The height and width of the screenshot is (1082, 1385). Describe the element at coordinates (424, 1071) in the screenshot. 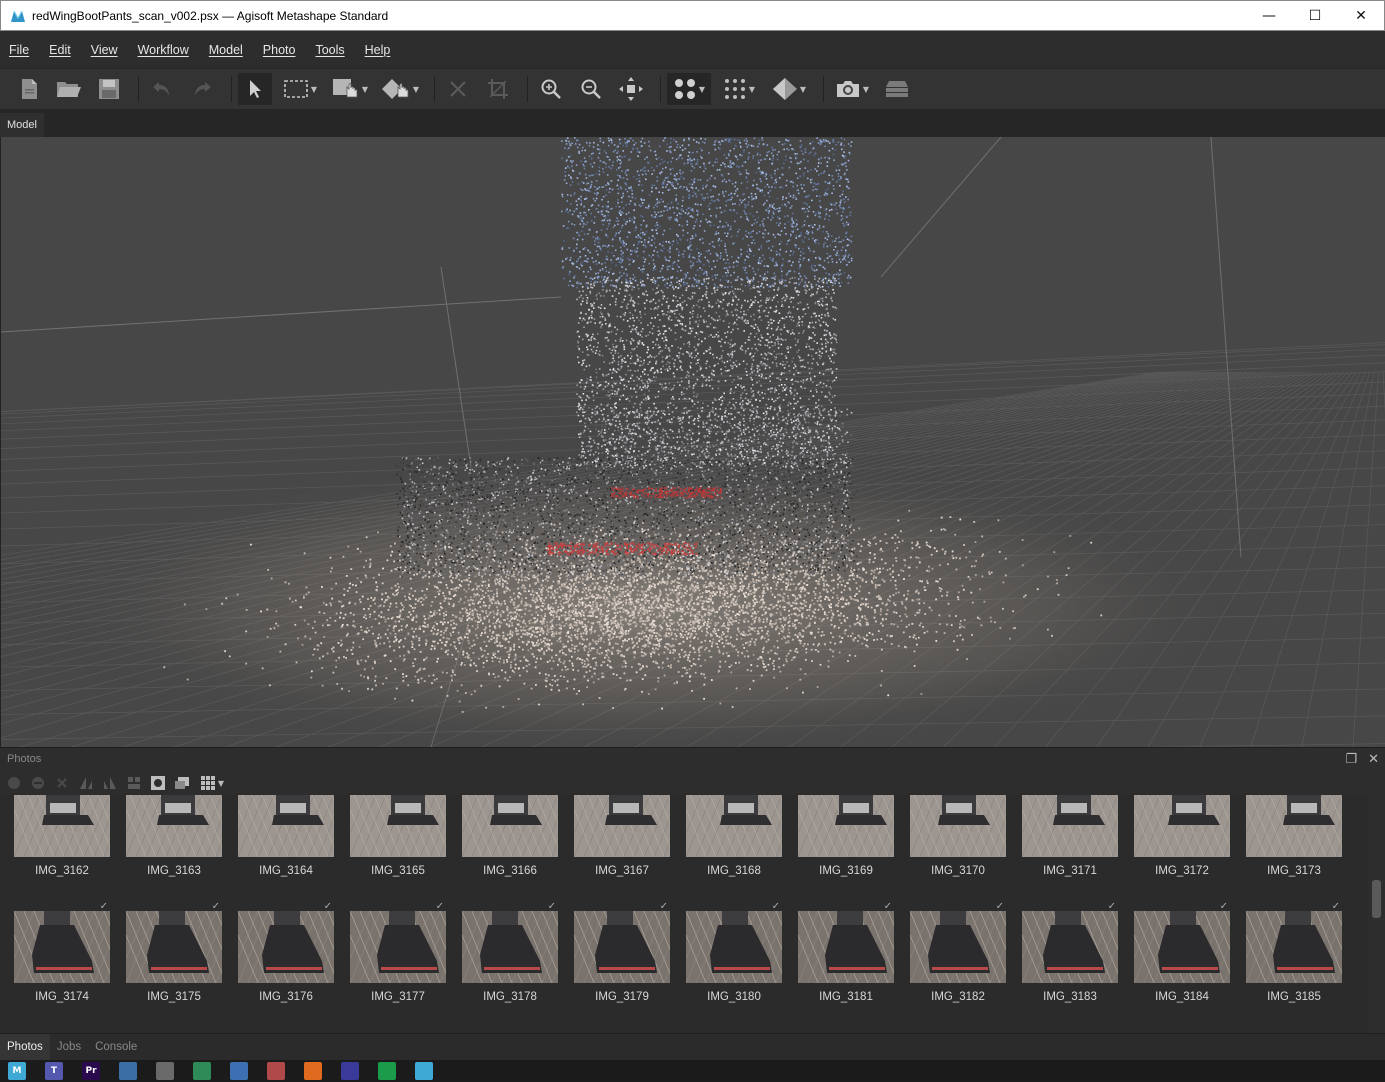

I see `metashape-window-icon` at that location.